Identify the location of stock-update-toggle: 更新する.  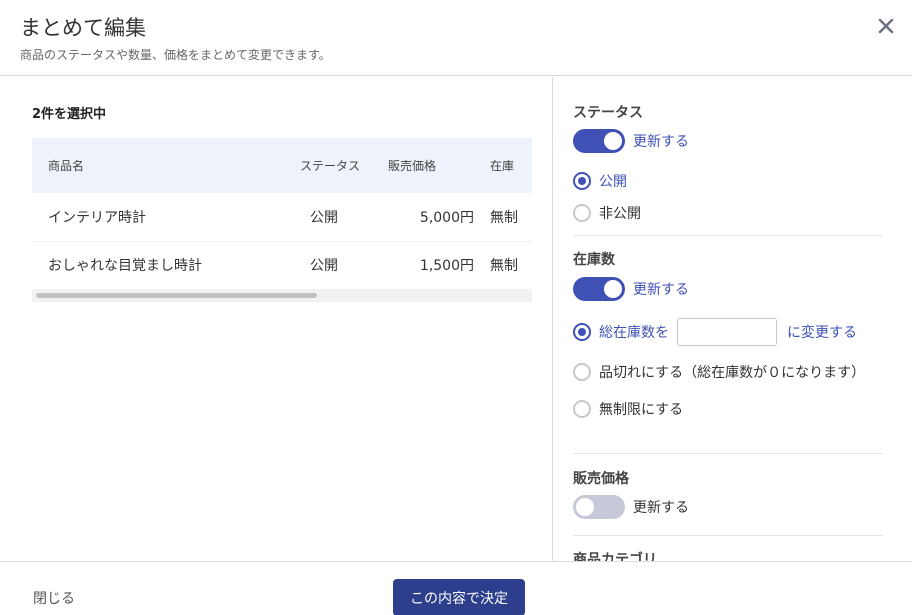
(631, 289).